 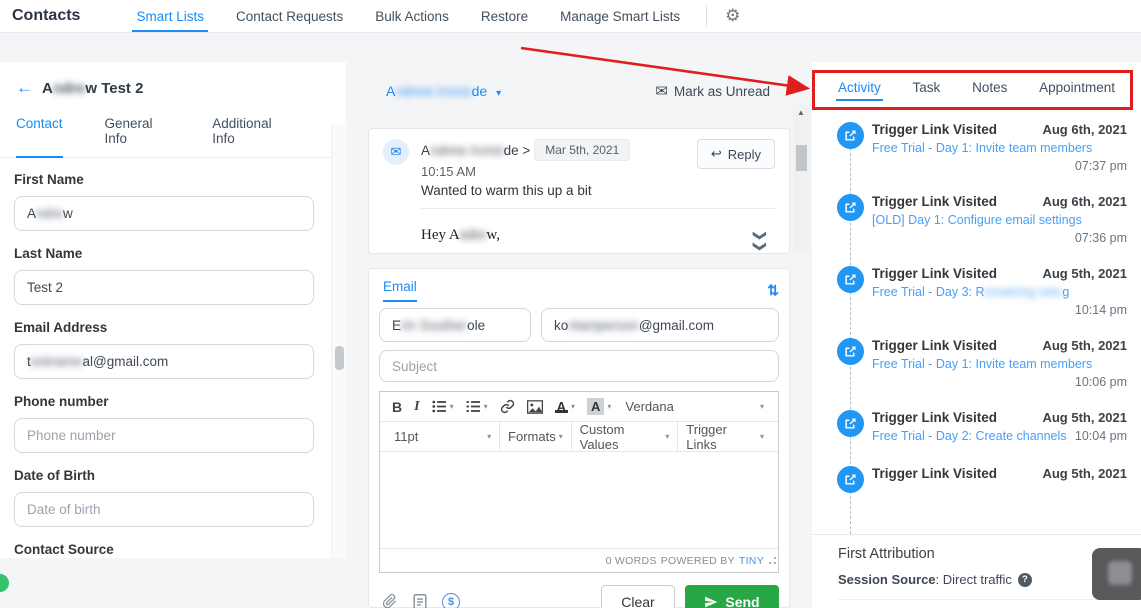 What do you see at coordinates (935, 201) in the screenshot?
I see `timeline-entry-title: Trigger Link Visited` at bounding box center [935, 201].